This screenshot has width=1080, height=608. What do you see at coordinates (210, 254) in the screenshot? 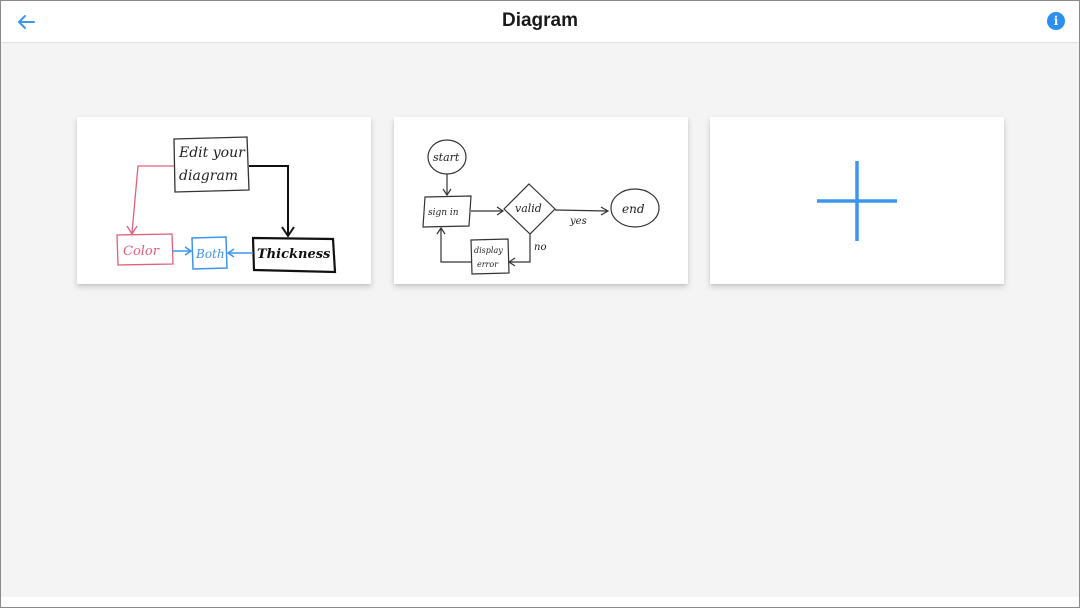
I see `both-label: Both` at bounding box center [210, 254].